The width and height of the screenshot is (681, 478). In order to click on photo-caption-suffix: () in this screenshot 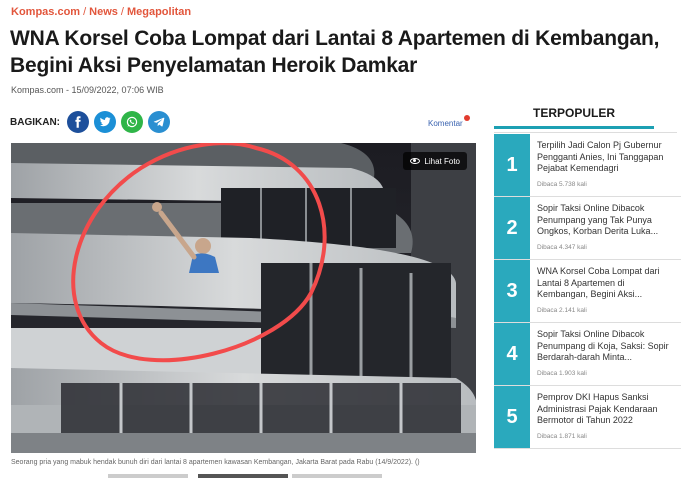, I will do `click(417, 462)`.